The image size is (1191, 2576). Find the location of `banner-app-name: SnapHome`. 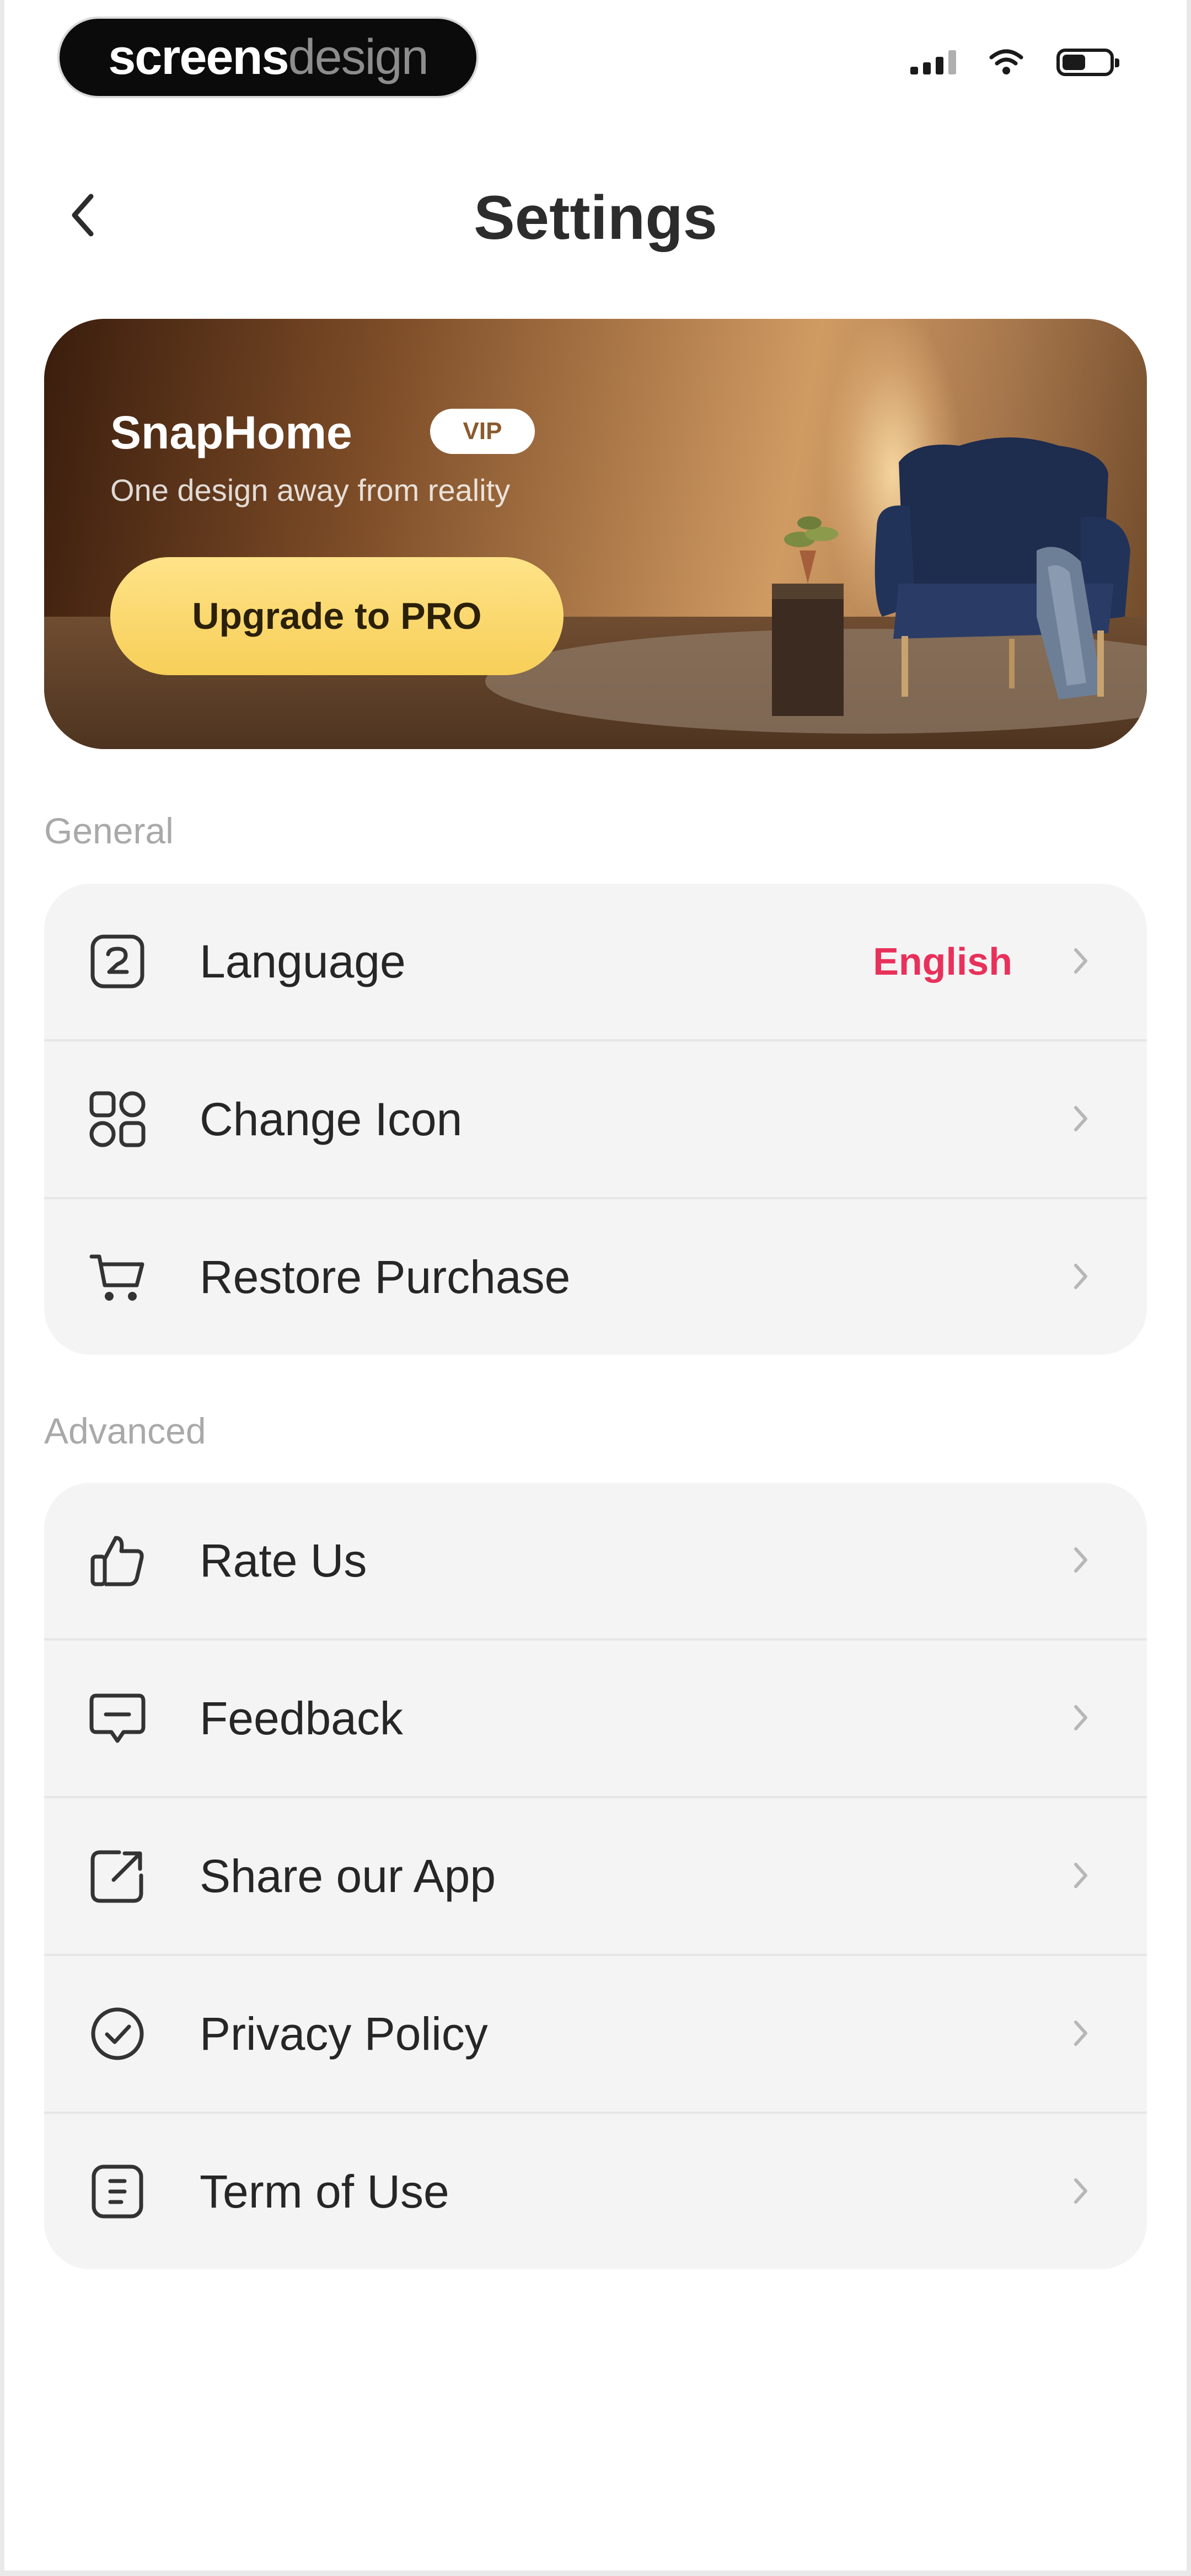

banner-app-name: SnapHome is located at coordinates (231, 432).